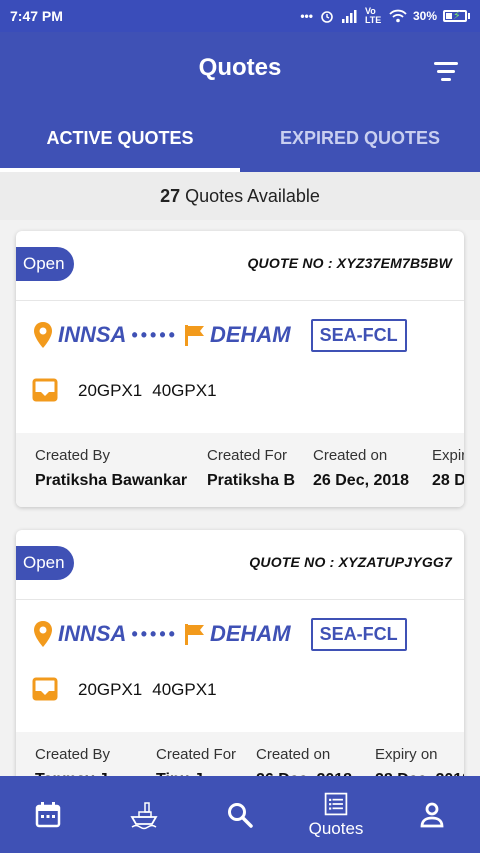 Image resolution: width=480 pixels, height=853 pixels. Describe the element at coordinates (448, 468) in the screenshot. I see `meta-expiry-on: Expiry on 28 Dec, 2018` at that location.